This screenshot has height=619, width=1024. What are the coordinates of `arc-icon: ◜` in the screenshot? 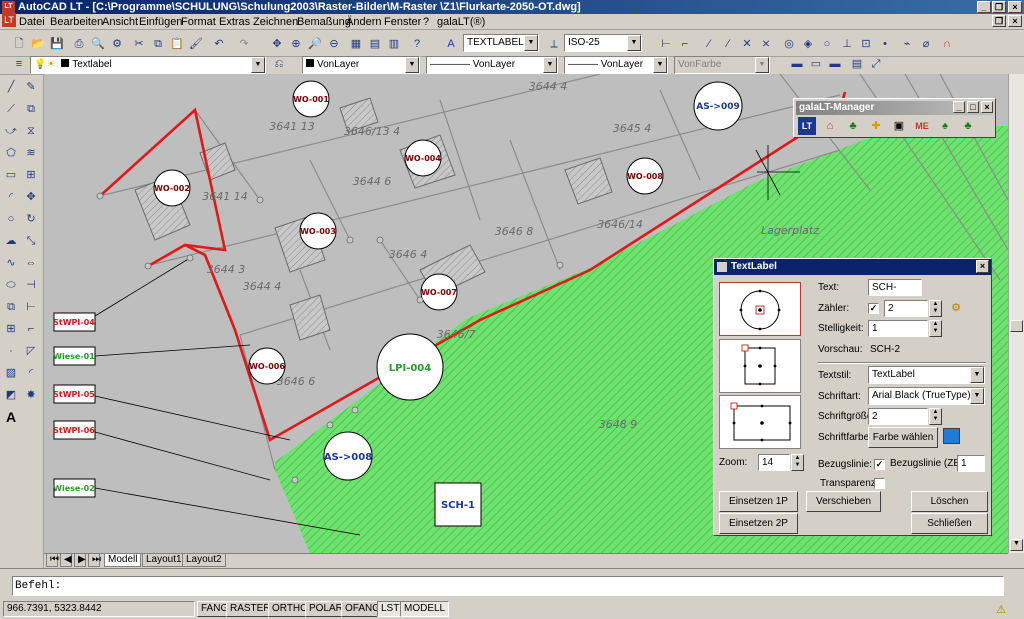 It's located at (11, 197).